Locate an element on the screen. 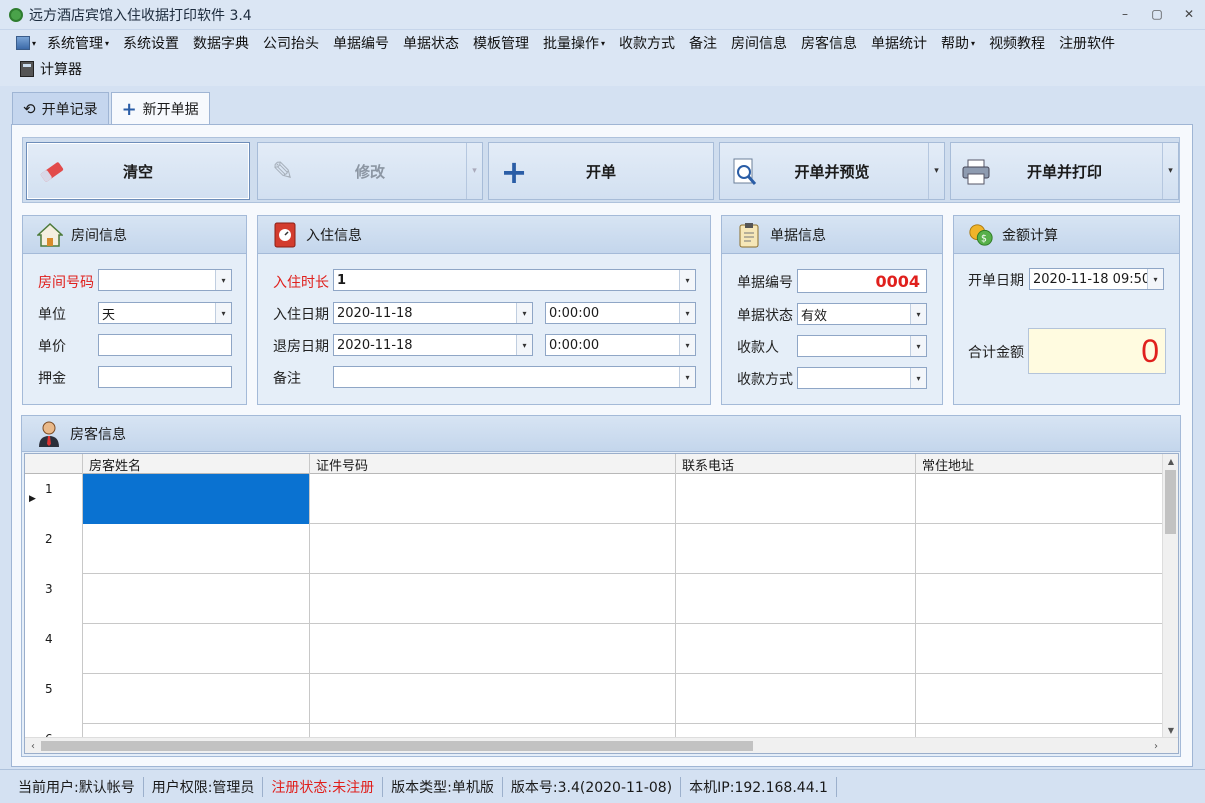 The width and height of the screenshot is (1205, 803). menu-company-header: 公司抬头 is located at coordinates (291, 43).